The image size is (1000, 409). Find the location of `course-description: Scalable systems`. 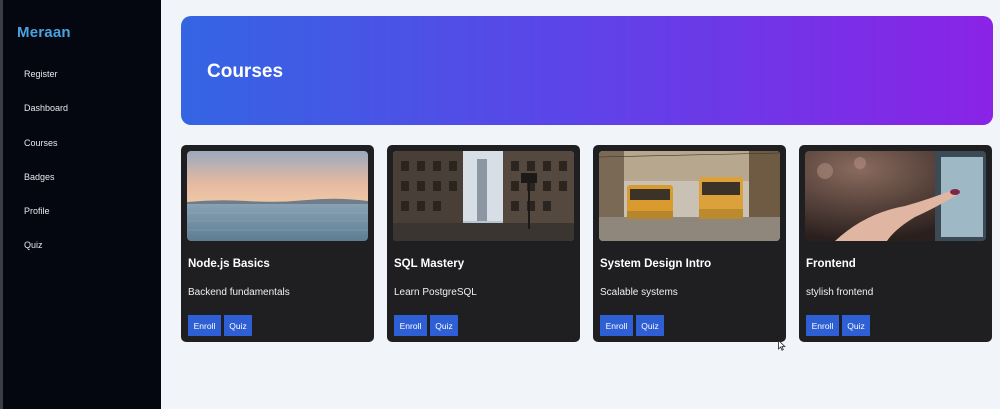

course-description: Scalable systems is located at coordinates (639, 292).